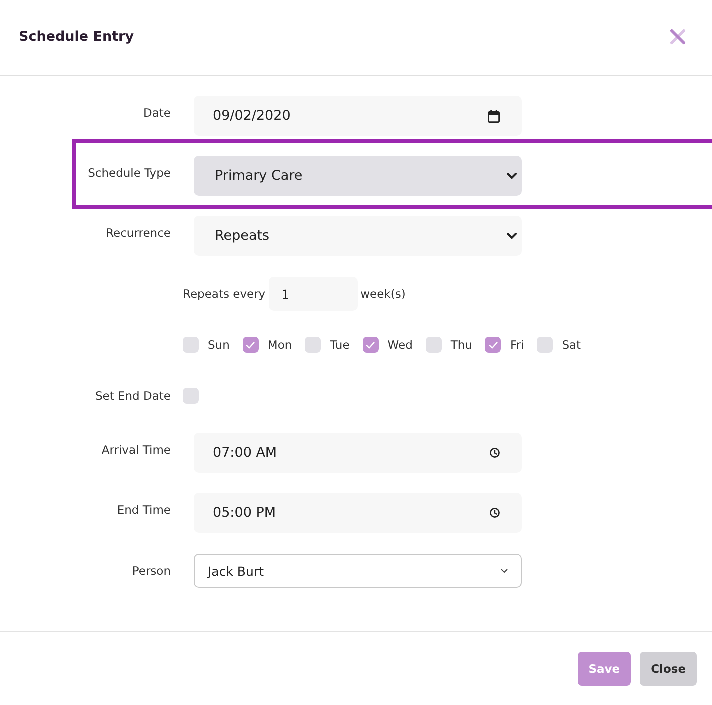  Describe the element at coordinates (358, 176) in the screenshot. I see `select-field: Primary Care` at that location.